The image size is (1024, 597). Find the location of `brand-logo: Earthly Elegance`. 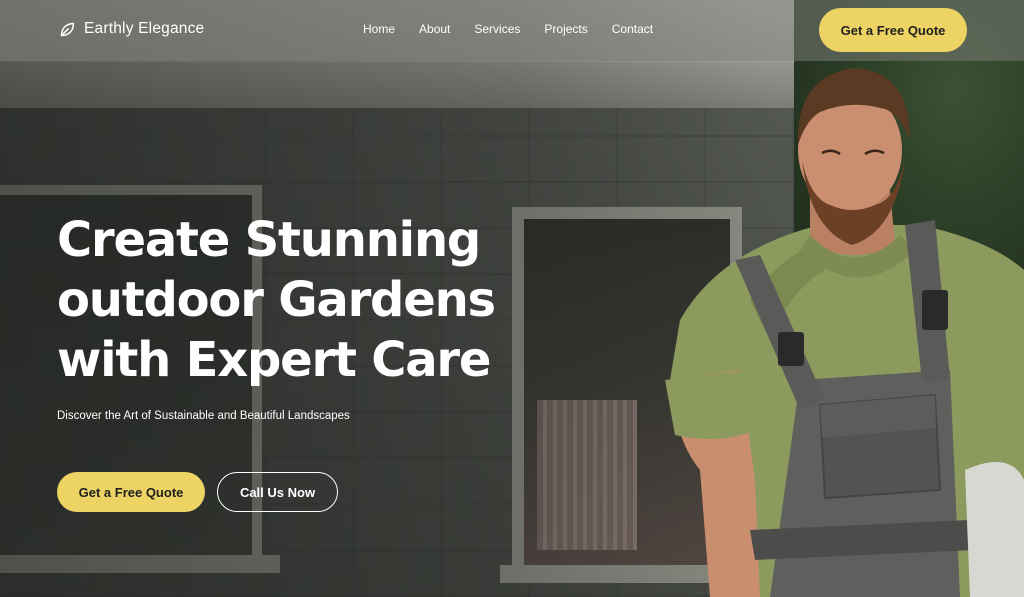

brand-logo: Earthly Elegance is located at coordinates (131, 29).